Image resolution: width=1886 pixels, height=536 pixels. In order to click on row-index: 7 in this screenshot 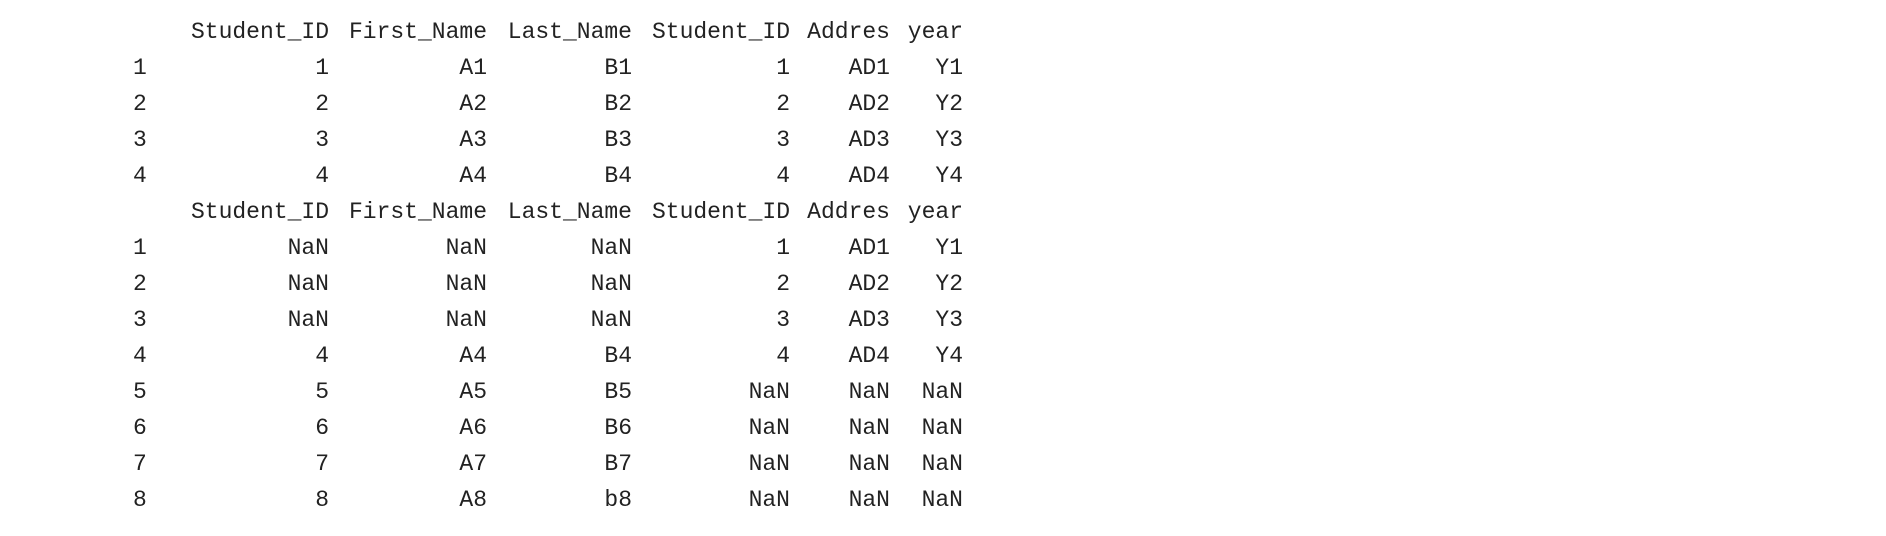, I will do `click(140, 464)`.